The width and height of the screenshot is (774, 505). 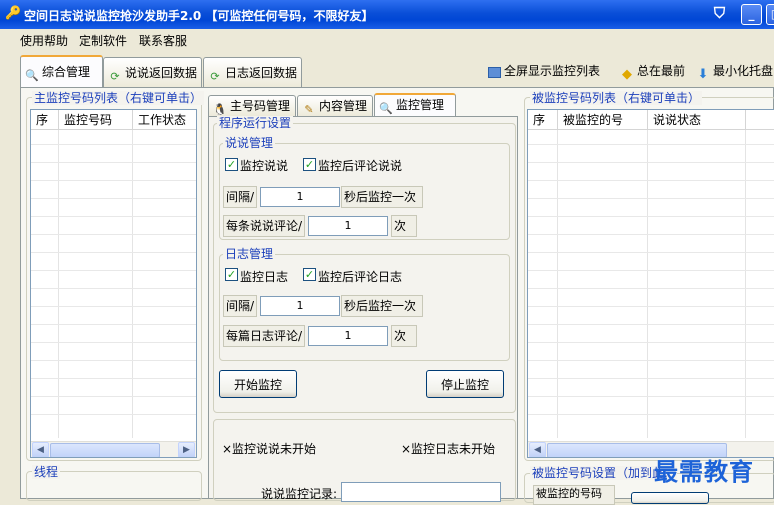 I want to click on tab-number-manage: 🐧 主号码管理, so click(x=252, y=106).